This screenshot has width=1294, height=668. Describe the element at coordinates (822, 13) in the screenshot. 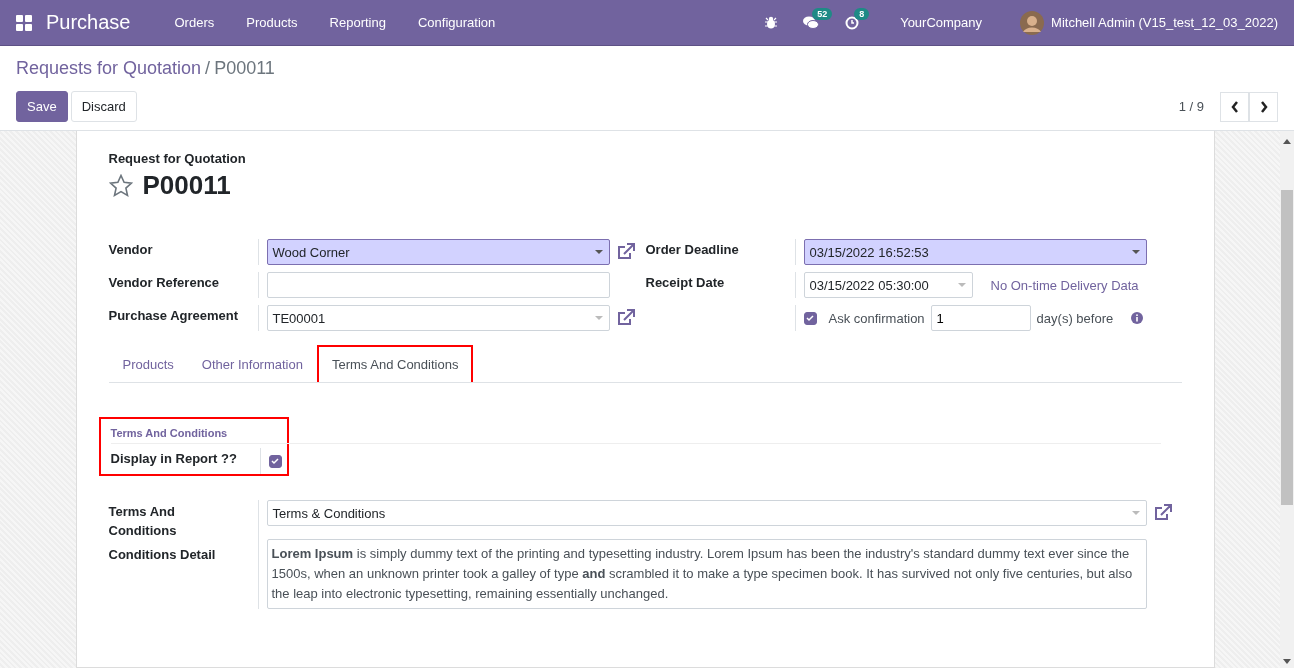

I see `count-badge: 52` at that location.